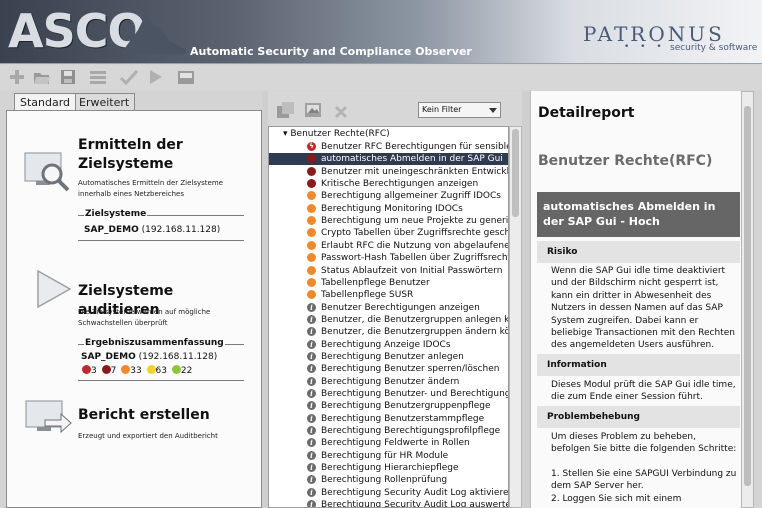 The image size is (762, 508). Describe the element at coordinates (136, 371) in the screenshot. I see `count-medium: 33` at that location.